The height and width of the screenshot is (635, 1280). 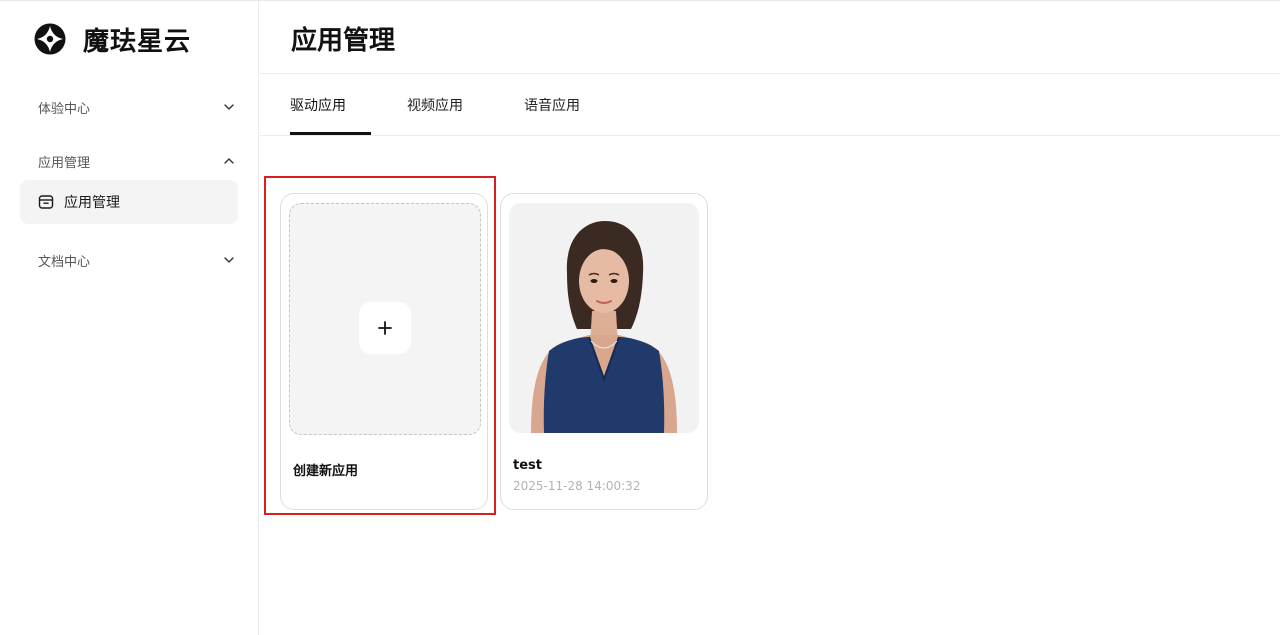 I want to click on tab-driver-apps: 驱动应用, so click(x=318, y=105).